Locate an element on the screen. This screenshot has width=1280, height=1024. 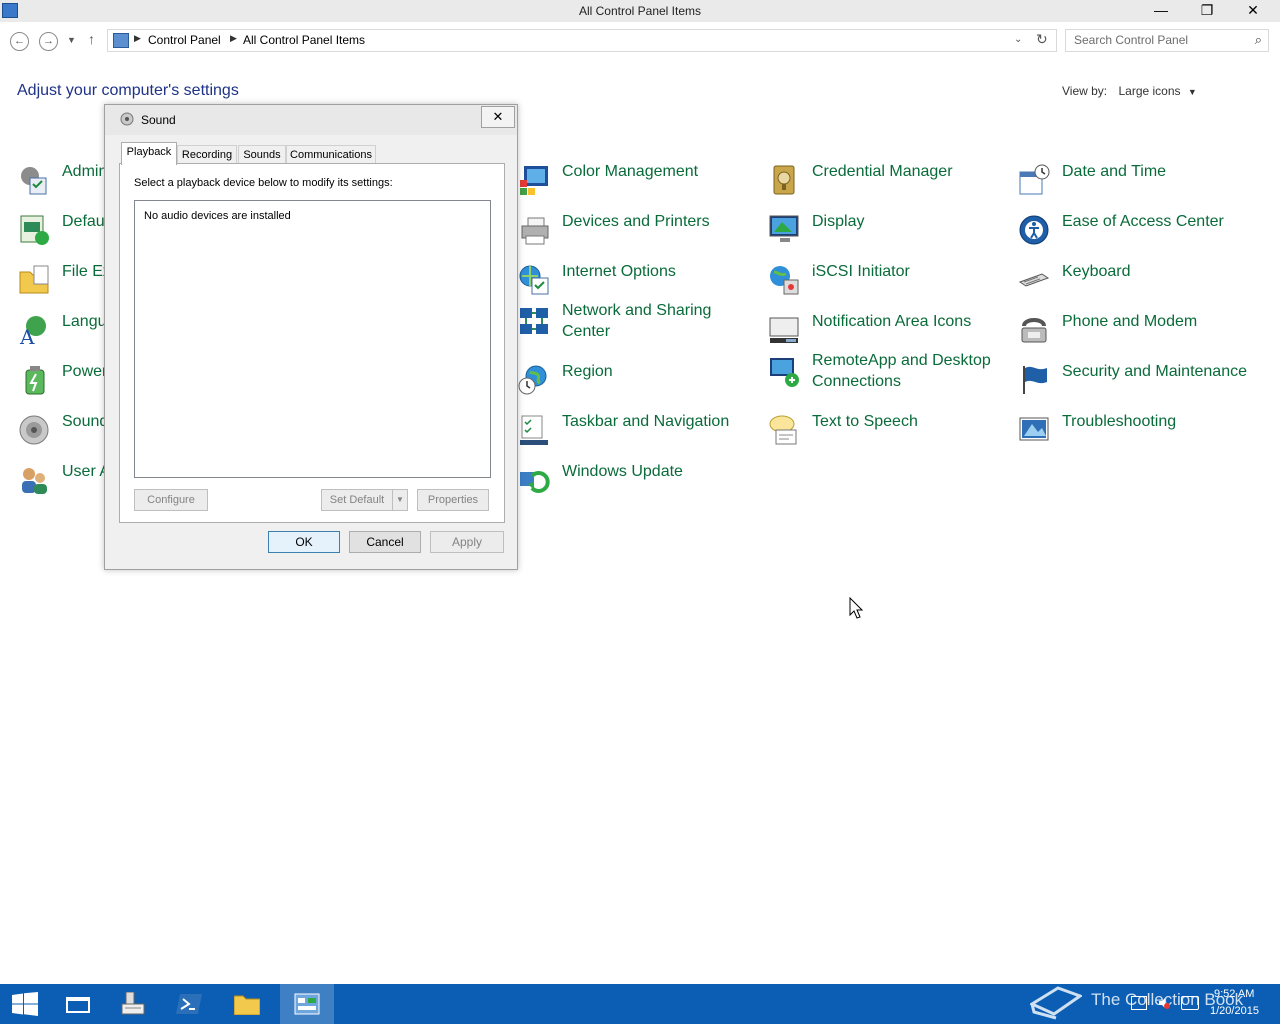
cp-item-label: User A is located at coordinates (86, 471).